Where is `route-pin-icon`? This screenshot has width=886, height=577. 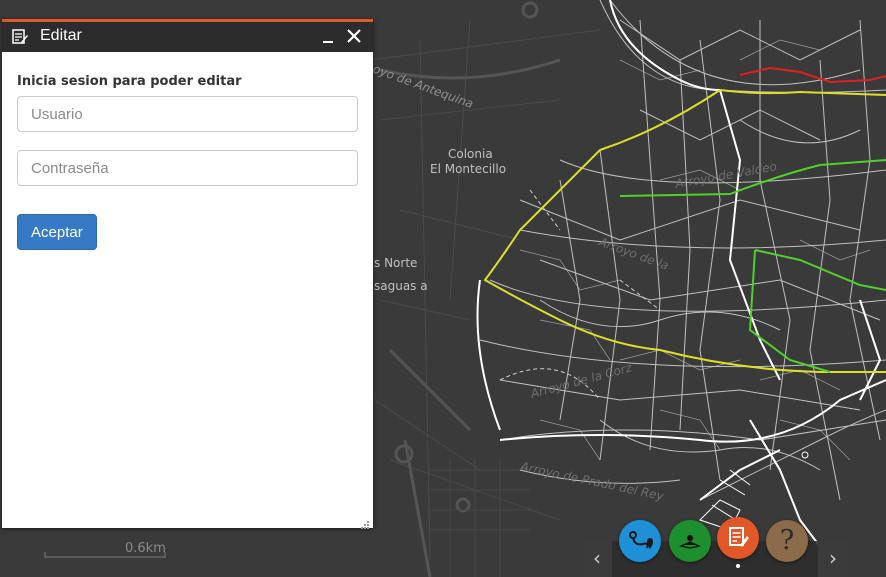
route-pin-icon is located at coordinates (641, 540).